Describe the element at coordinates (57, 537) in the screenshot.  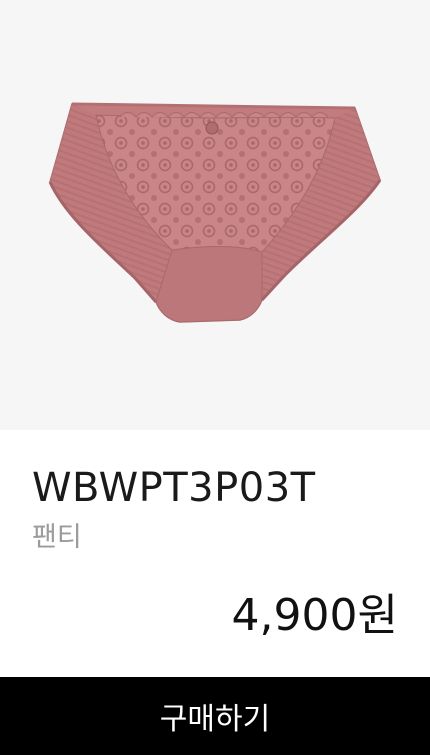
I see `product-category: 팬티` at that location.